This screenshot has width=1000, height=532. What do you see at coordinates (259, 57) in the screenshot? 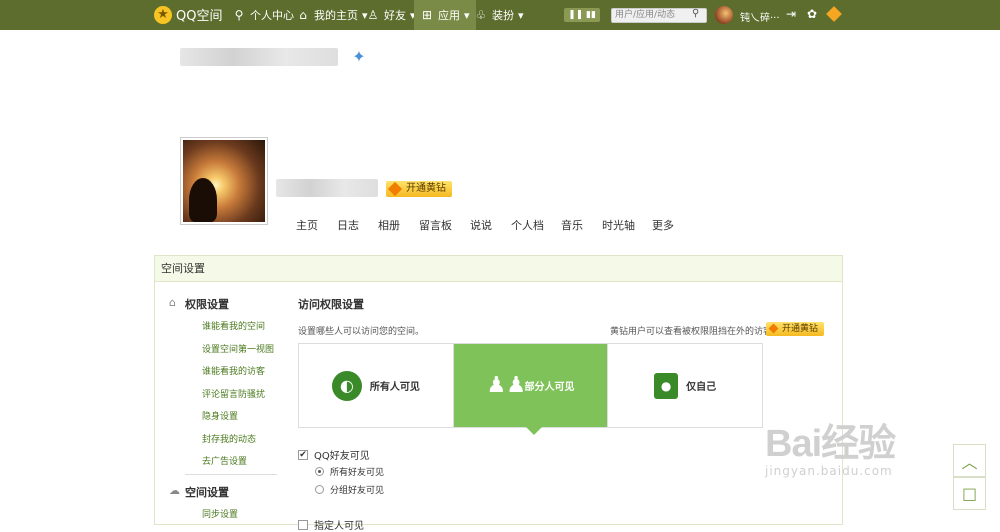
I see `blurred-space-name` at bounding box center [259, 57].